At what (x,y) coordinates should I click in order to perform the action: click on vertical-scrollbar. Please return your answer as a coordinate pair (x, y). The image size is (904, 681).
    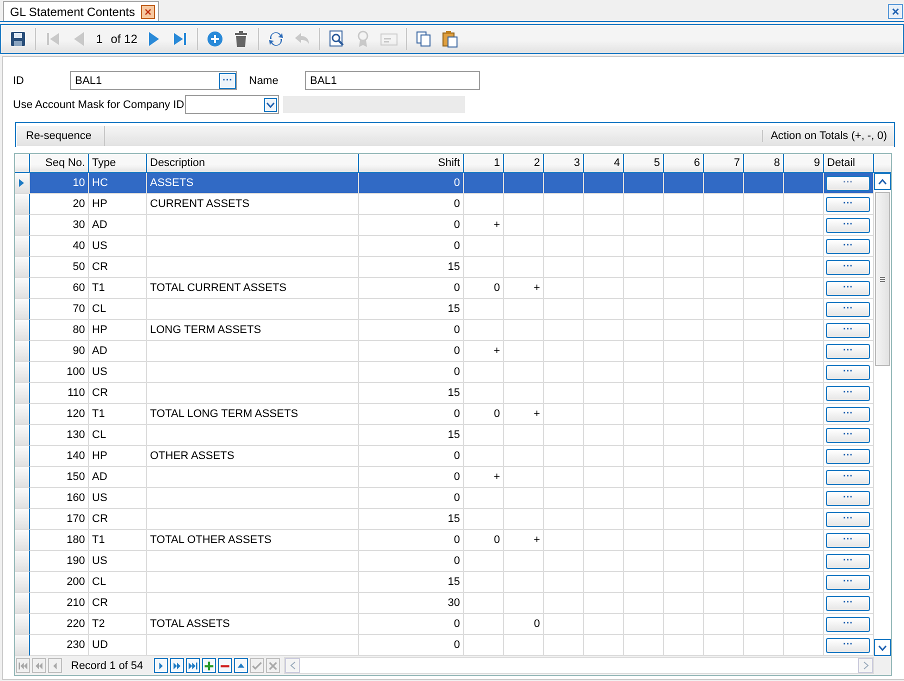
    Looking at the image, I should click on (882, 414).